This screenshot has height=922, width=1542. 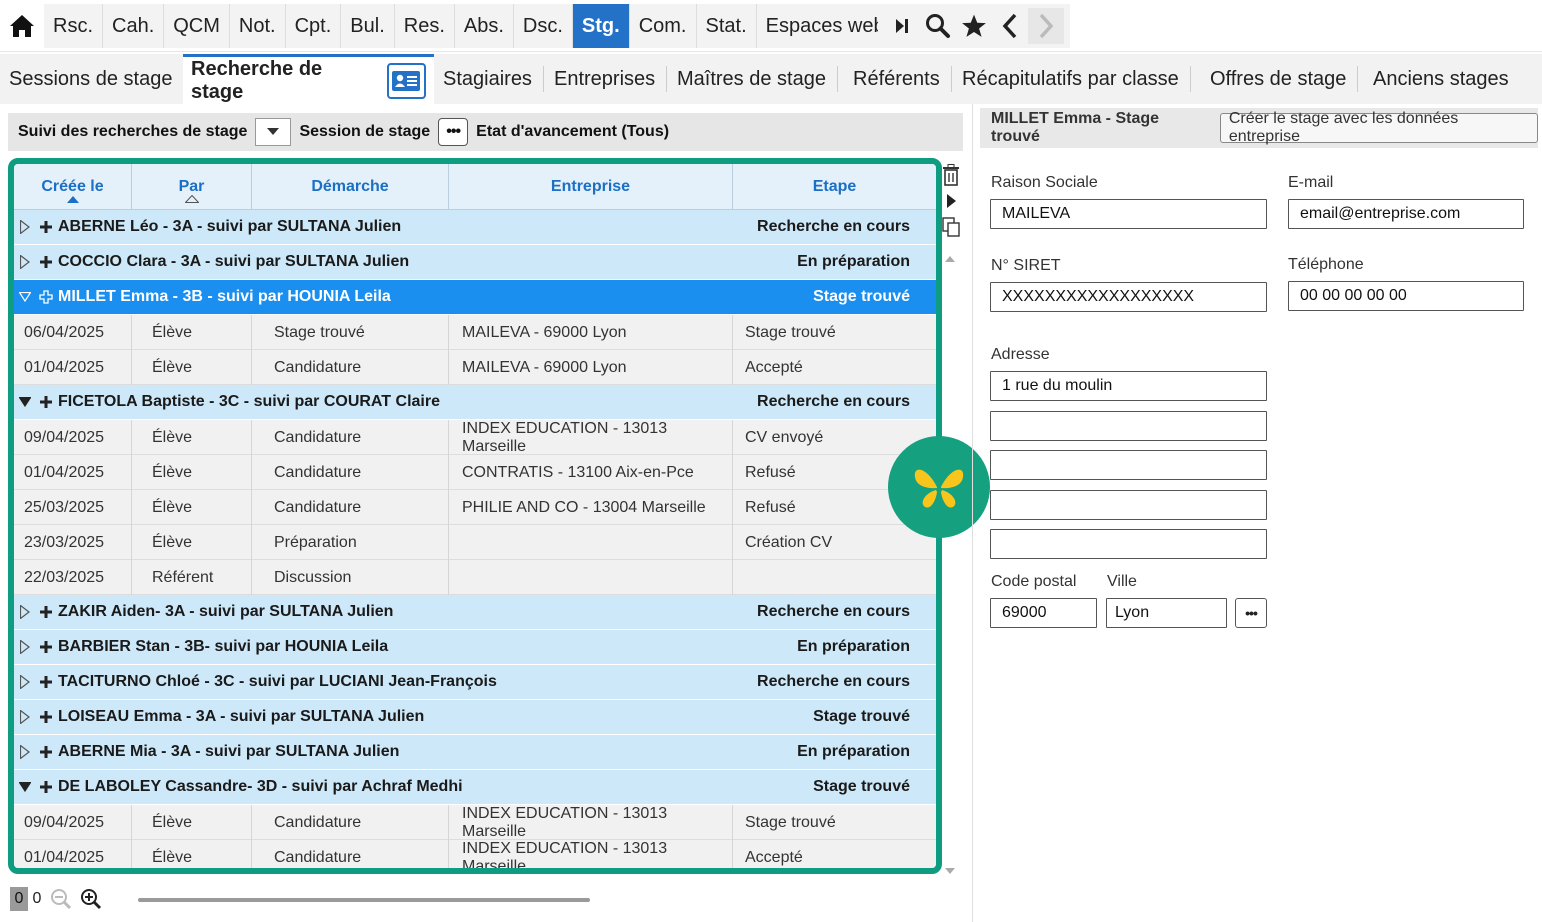 What do you see at coordinates (1043, 613) in the screenshot?
I see `code-postal-field: 69000` at bounding box center [1043, 613].